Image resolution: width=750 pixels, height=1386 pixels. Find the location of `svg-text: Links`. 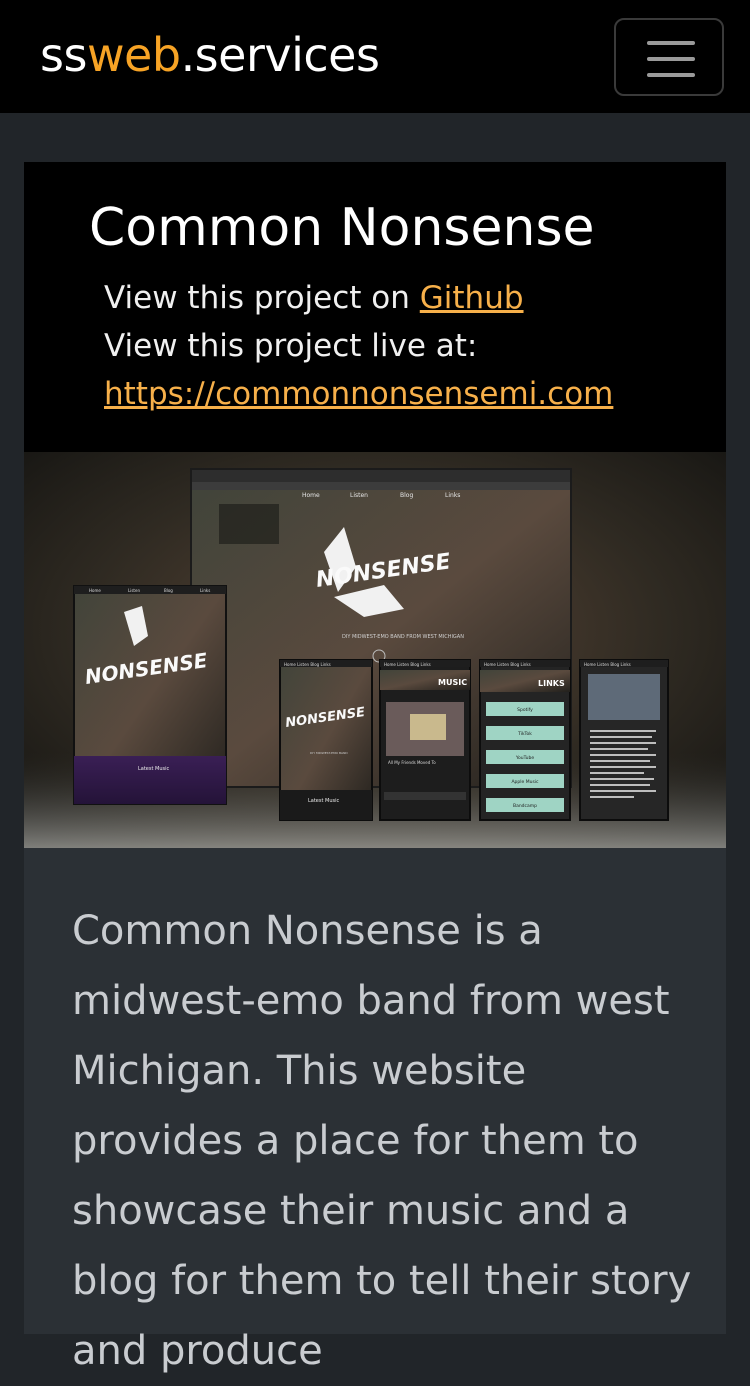

svg-text: Links is located at coordinates (205, 590).